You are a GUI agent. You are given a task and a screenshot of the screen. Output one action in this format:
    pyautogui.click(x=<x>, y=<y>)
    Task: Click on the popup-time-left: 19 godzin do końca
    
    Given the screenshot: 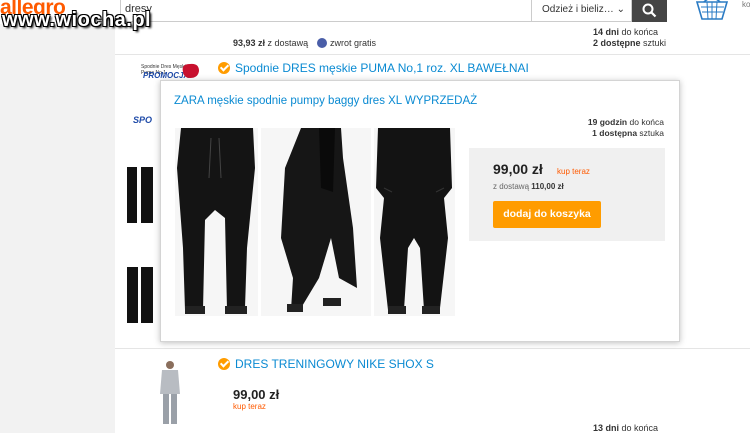 What is the action you would take?
    pyautogui.click(x=625, y=122)
    